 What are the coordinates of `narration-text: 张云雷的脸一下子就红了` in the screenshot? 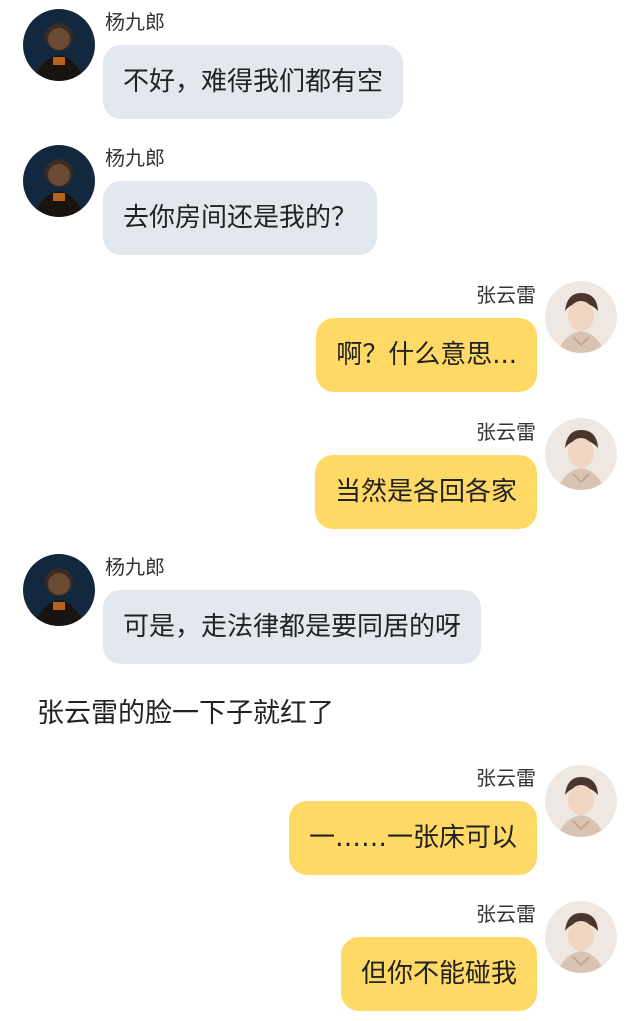 It's located at (185, 713).